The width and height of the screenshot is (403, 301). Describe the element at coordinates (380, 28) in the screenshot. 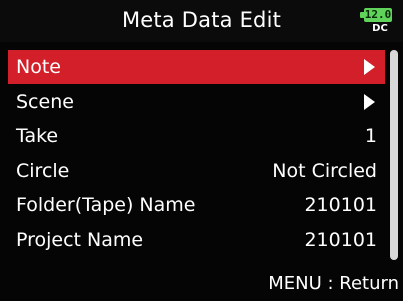

I see `power-source-label: DC` at that location.